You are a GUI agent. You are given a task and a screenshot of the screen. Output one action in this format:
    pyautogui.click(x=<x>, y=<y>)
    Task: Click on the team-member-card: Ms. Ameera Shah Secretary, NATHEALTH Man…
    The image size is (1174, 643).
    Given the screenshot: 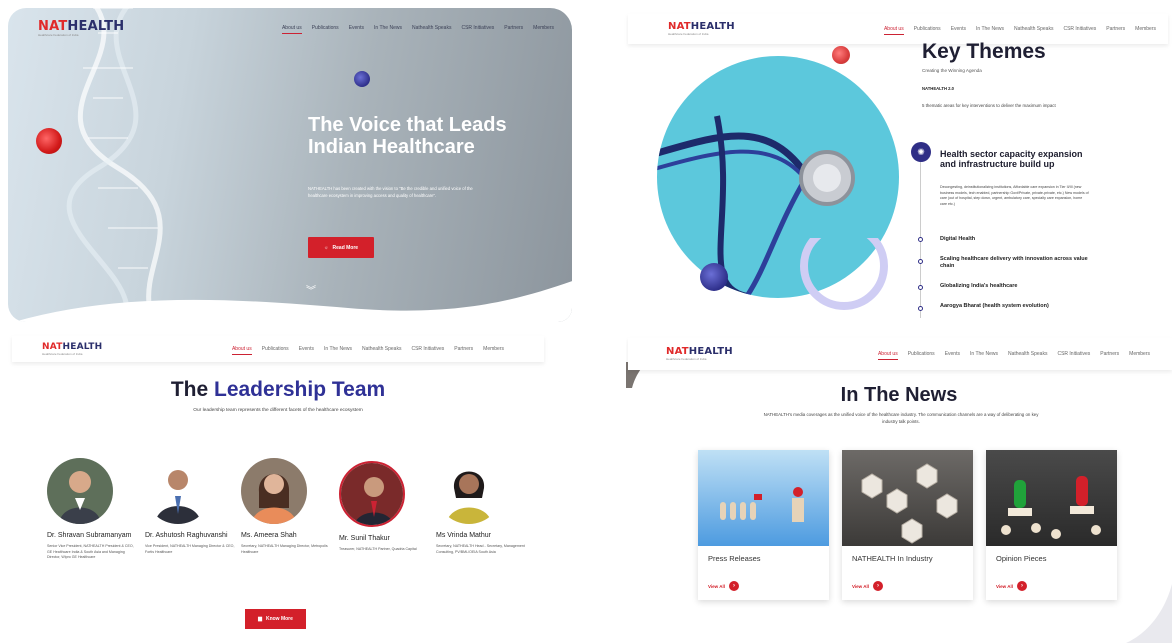 What is the action you would take?
    pyautogui.click(x=286, y=506)
    